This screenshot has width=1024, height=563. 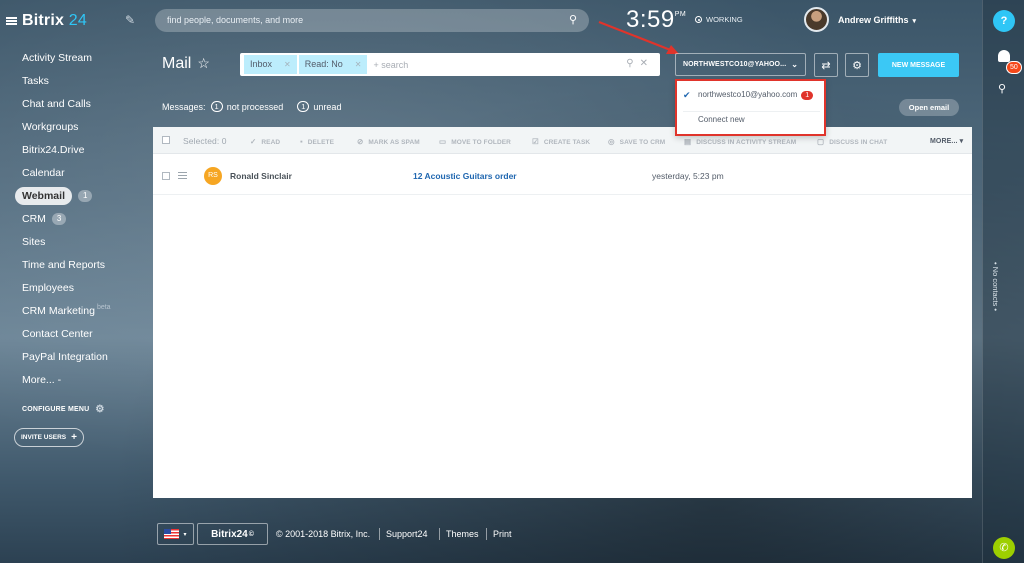 What do you see at coordinates (680, 14) in the screenshot?
I see `clock-ampm: PM` at bounding box center [680, 14].